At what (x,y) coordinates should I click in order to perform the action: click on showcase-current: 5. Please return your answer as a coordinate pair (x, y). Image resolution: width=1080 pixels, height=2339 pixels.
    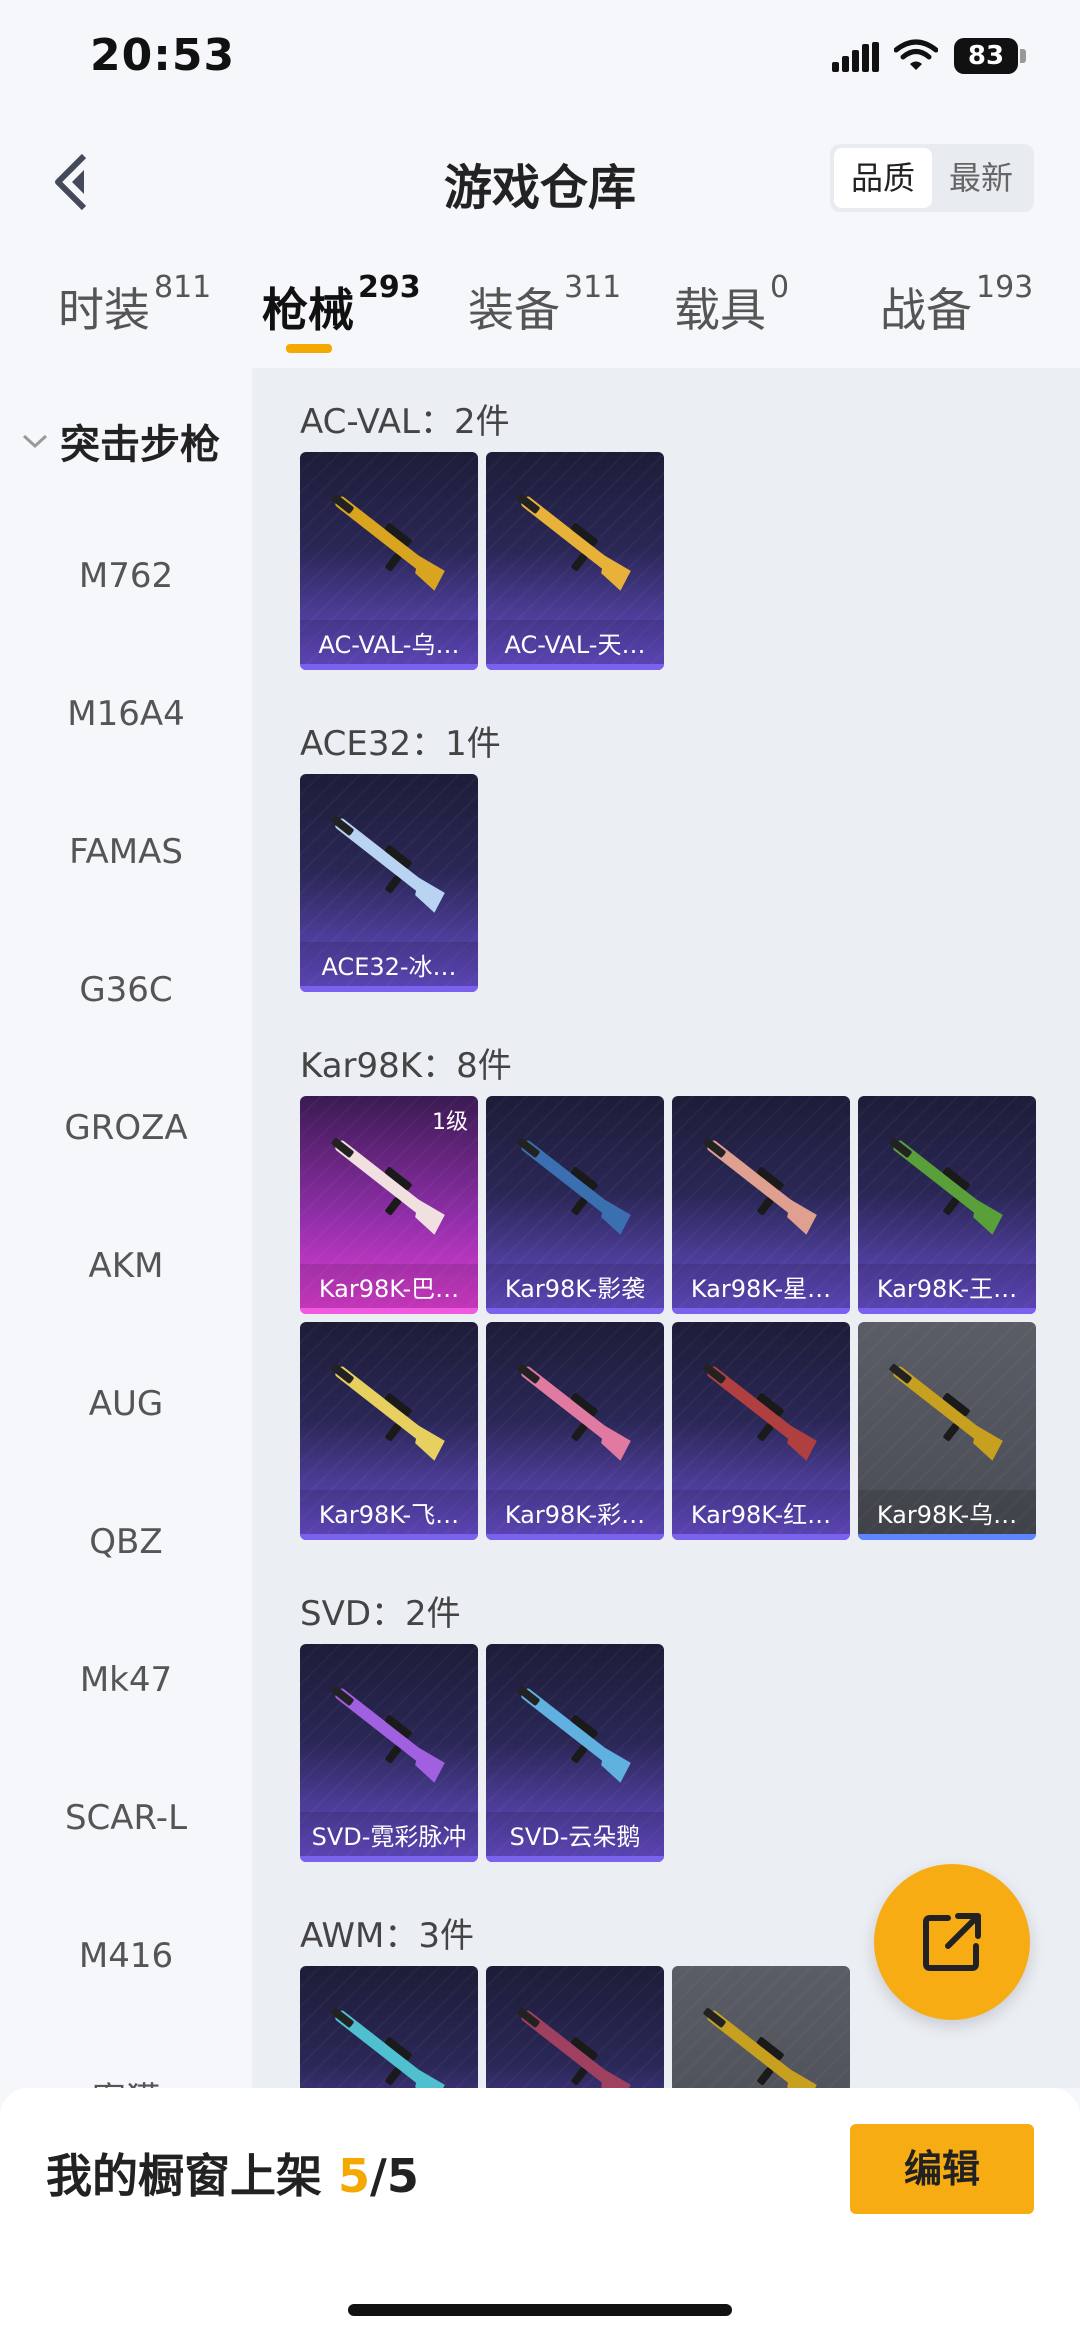
    Looking at the image, I should click on (354, 2176).